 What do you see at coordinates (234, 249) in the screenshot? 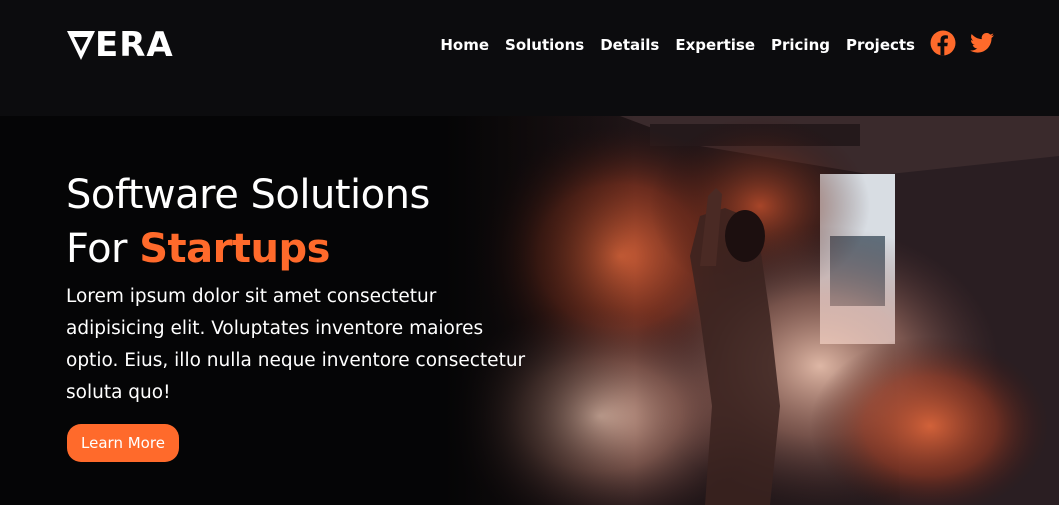
I see `hero-title-accent: Startups` at bounding box center [234, 249].